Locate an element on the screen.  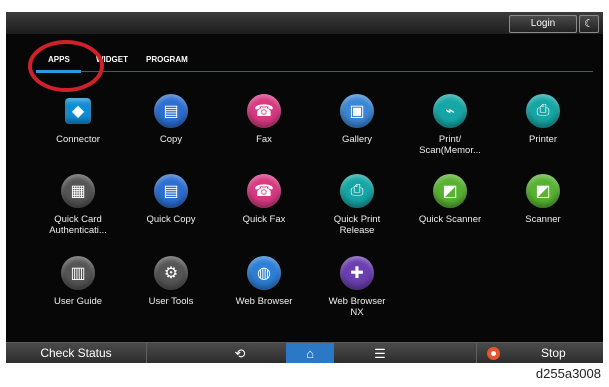
app-label: User Guide is located at coordinates (78, 301).